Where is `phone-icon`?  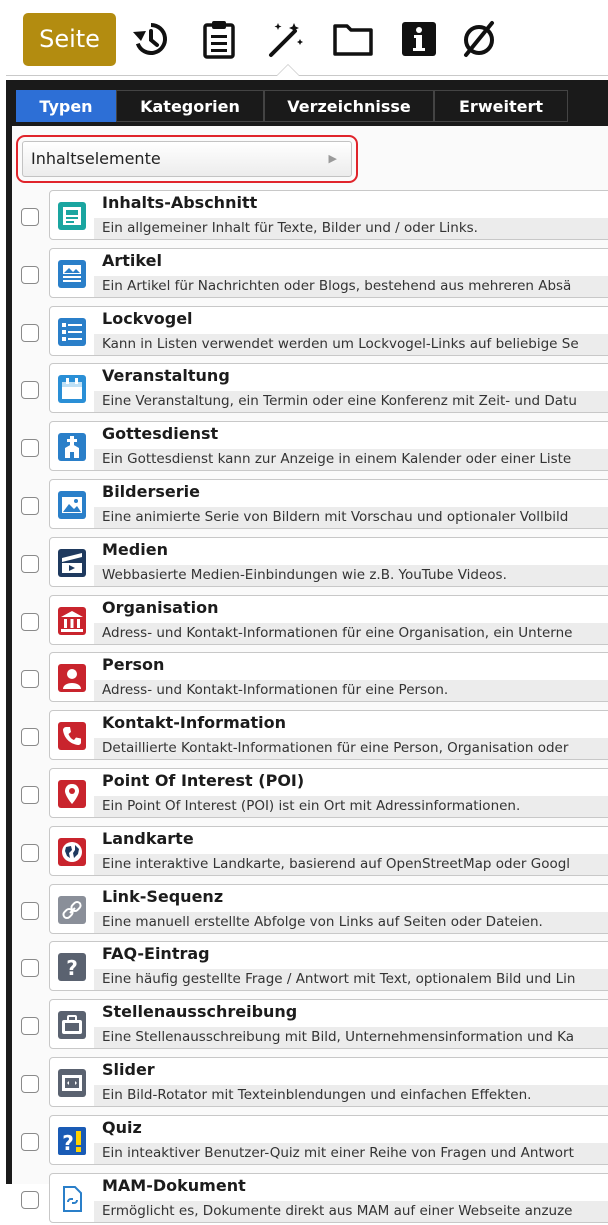
phone-icon is located at coordinates (72, 736).